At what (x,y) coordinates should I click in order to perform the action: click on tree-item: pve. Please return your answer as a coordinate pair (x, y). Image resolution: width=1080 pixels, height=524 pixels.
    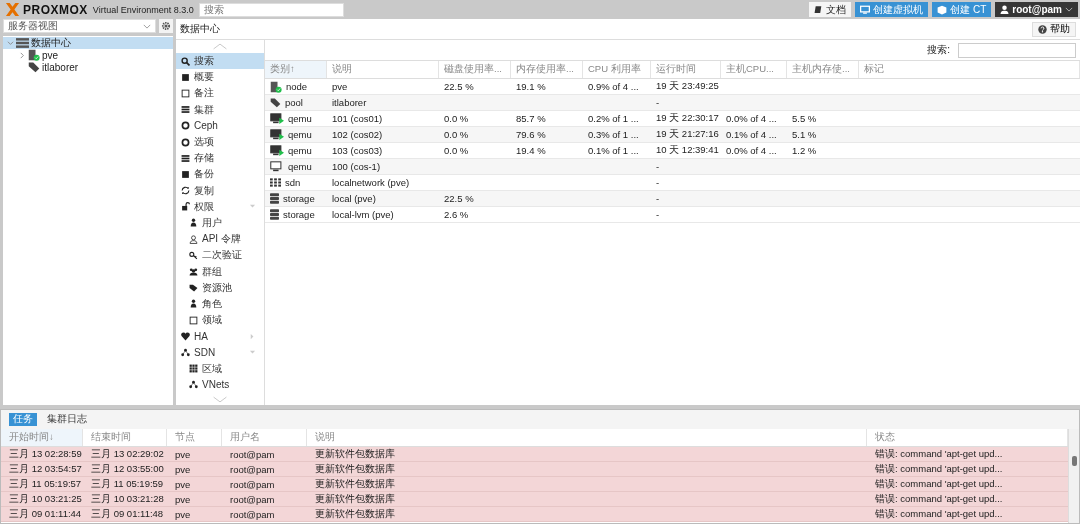
    Looking at the image, I should click on (88, 55).